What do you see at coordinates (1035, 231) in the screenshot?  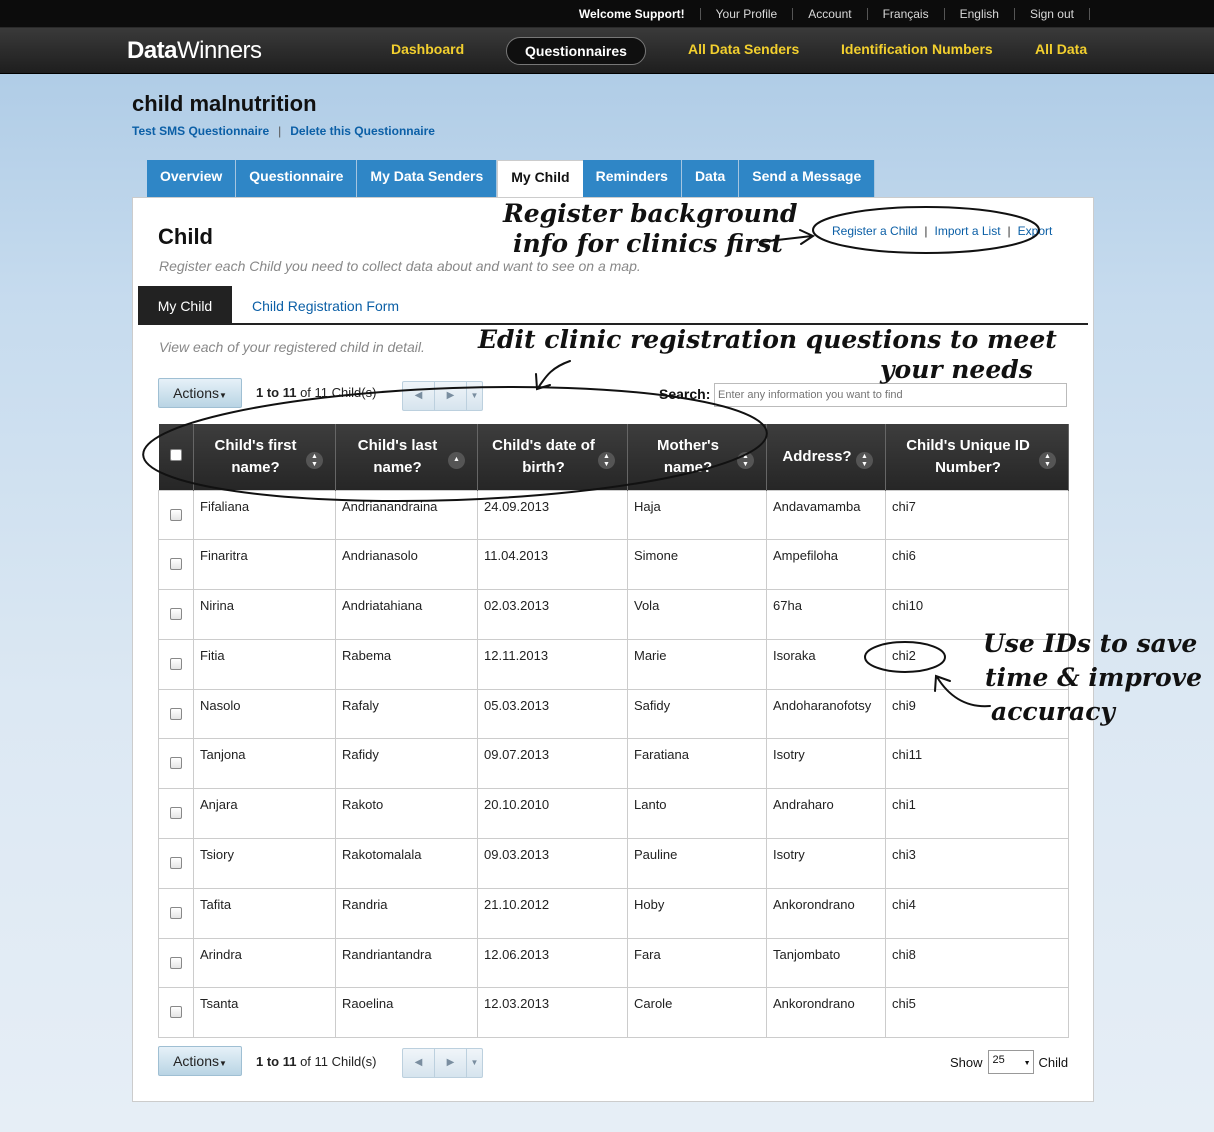 I see `export-link: Export` at bounding box center [1035, 231].